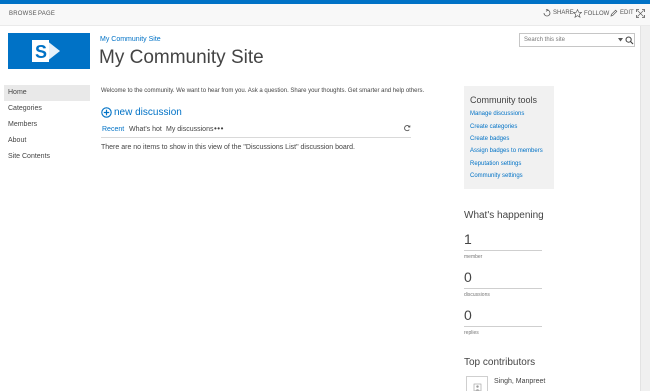  What do you see at coordinates (629, 40) in the screenshot?
I see `search-icon` at bounding box center [629, 40].